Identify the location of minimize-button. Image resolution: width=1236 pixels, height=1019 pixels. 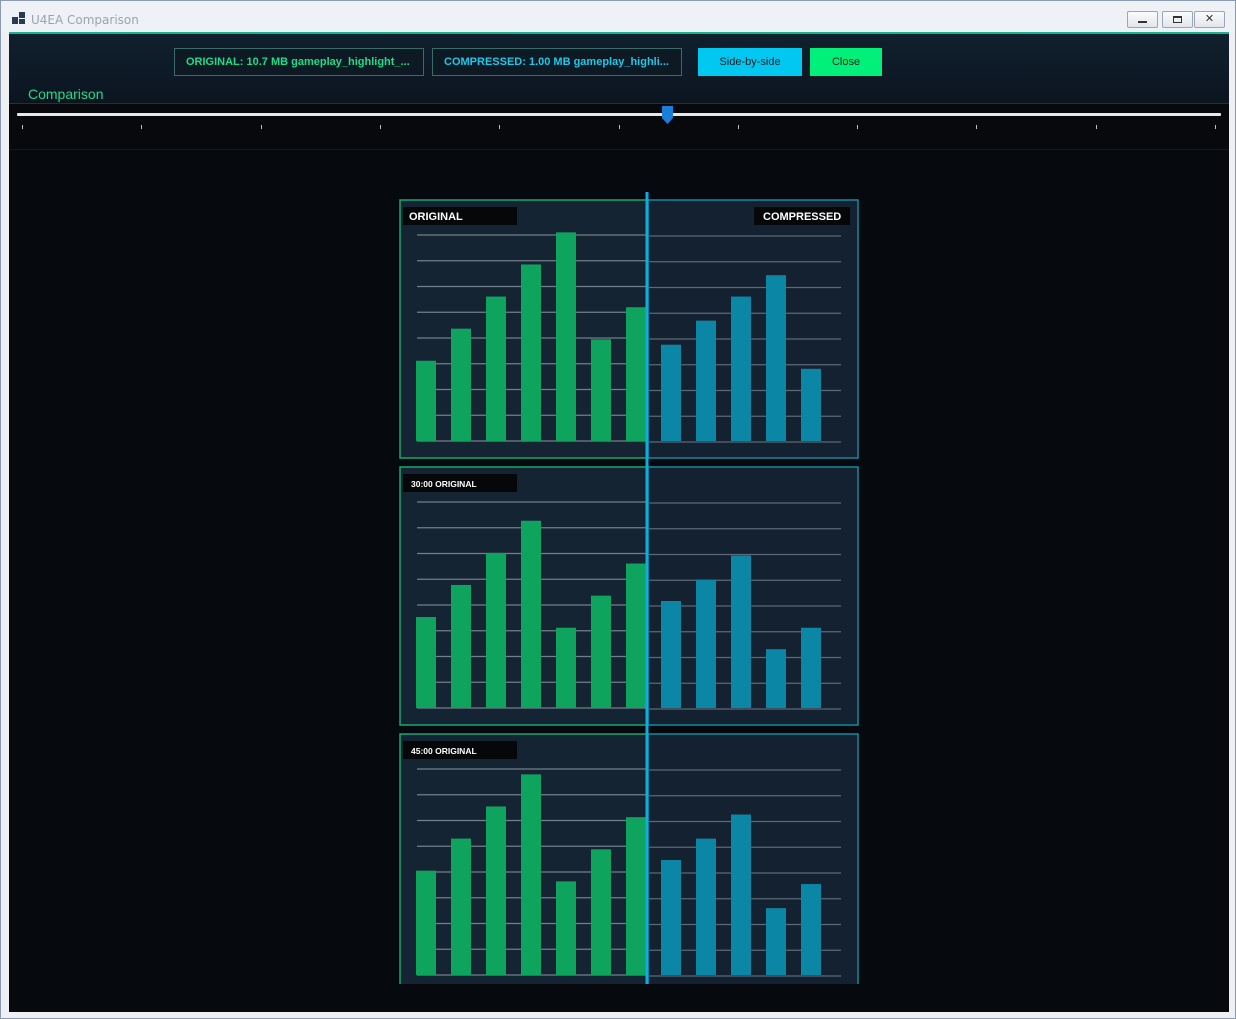
(1142, 19).